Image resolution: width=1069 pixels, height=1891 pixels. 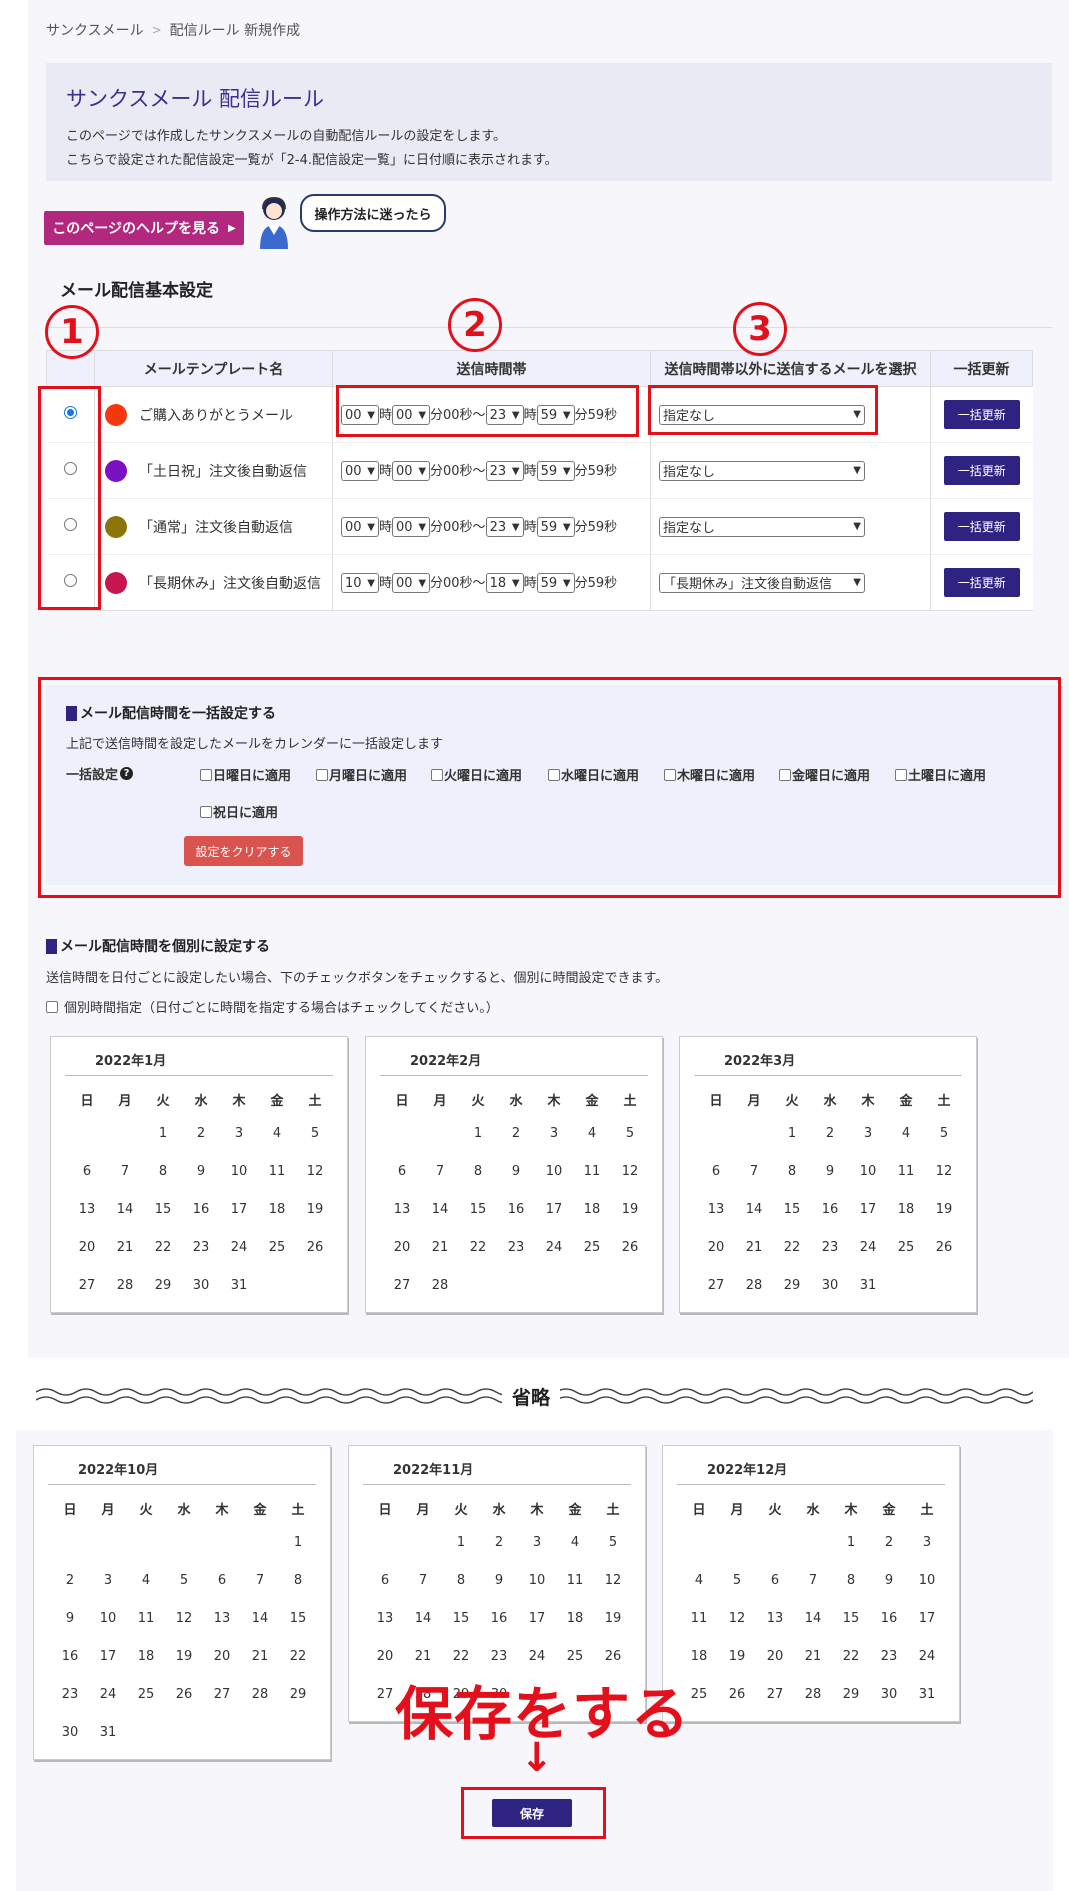 What do you see at coordinates (360, 583) in the screenshot?
I see `start-hour-select: 10 ▼` at bounding box center [360, 583].